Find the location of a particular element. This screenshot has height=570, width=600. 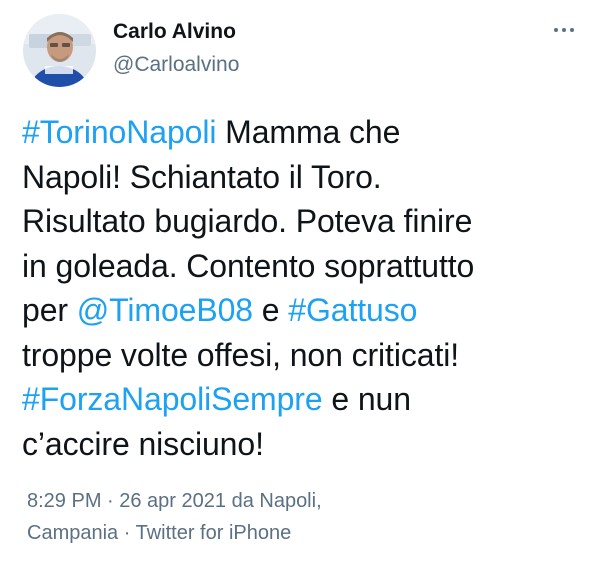

tweet-text-segment: Napoli! Schiantato il Toro. is located at coordinates (202, 176).